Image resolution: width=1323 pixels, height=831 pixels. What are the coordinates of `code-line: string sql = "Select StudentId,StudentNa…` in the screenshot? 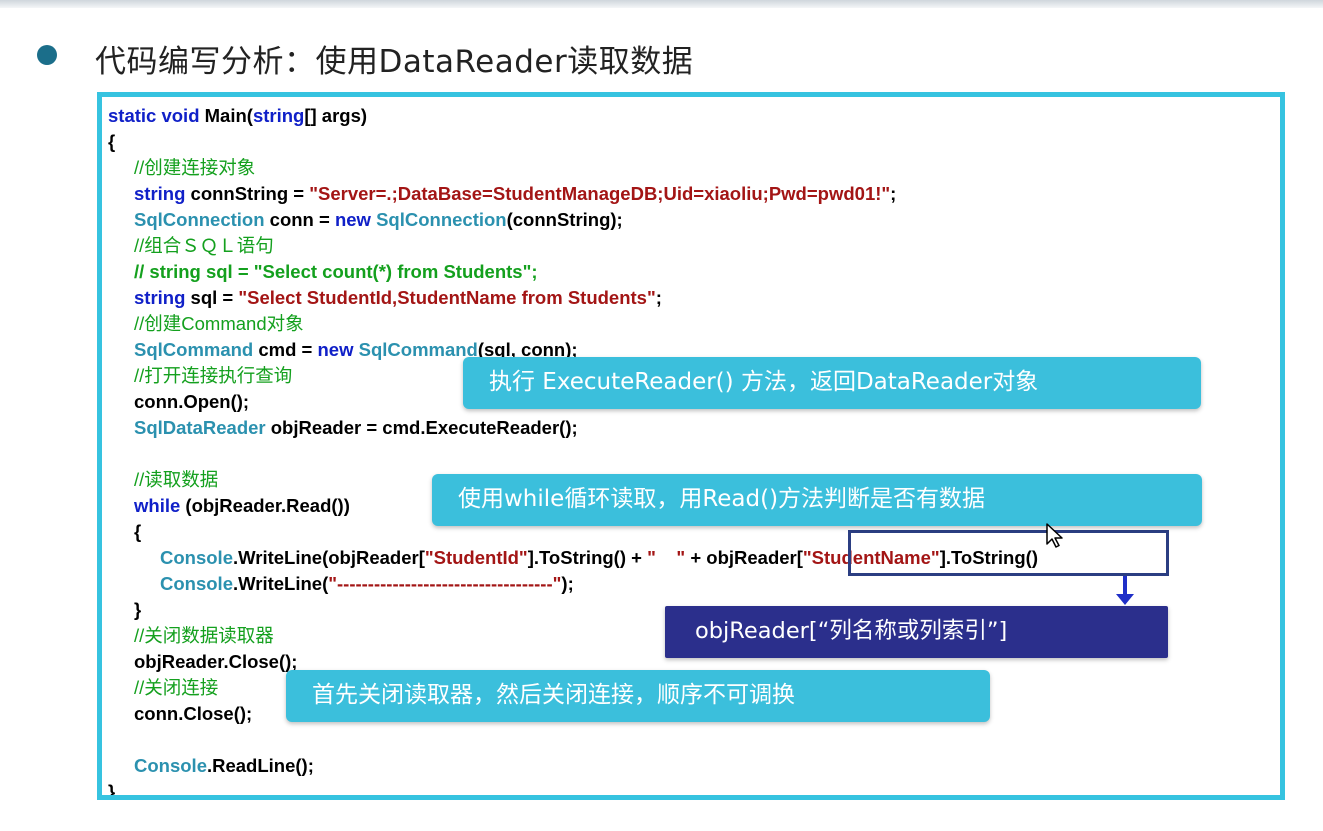 It's located at (398, 297).